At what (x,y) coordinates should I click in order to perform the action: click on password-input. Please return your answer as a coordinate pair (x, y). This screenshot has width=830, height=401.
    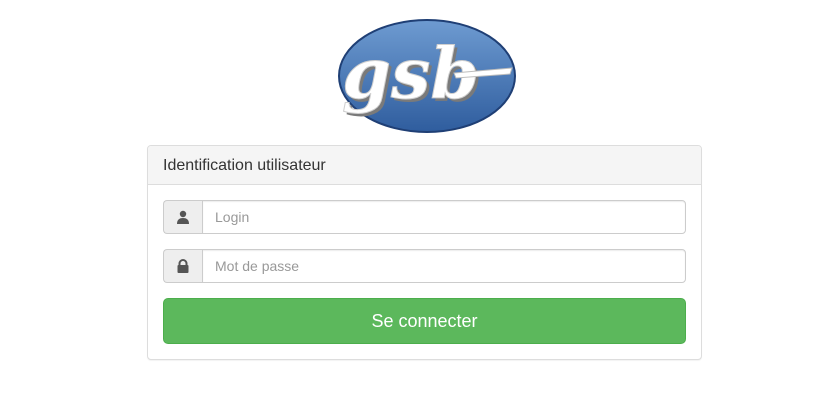
    Looking at the image, I should click on (444, 266).